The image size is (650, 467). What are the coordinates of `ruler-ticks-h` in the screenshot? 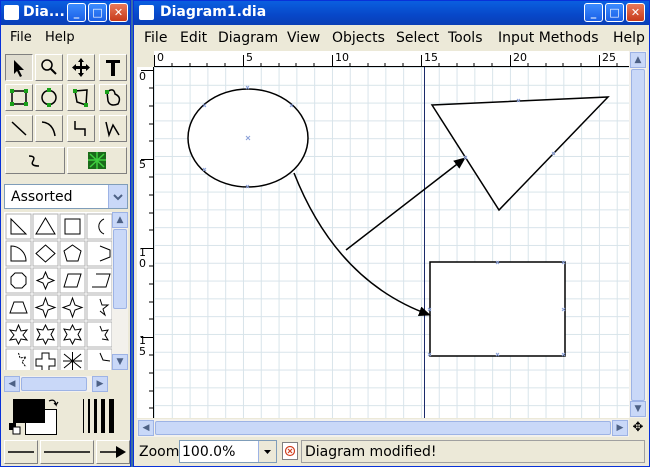 It's located at (386, 61).